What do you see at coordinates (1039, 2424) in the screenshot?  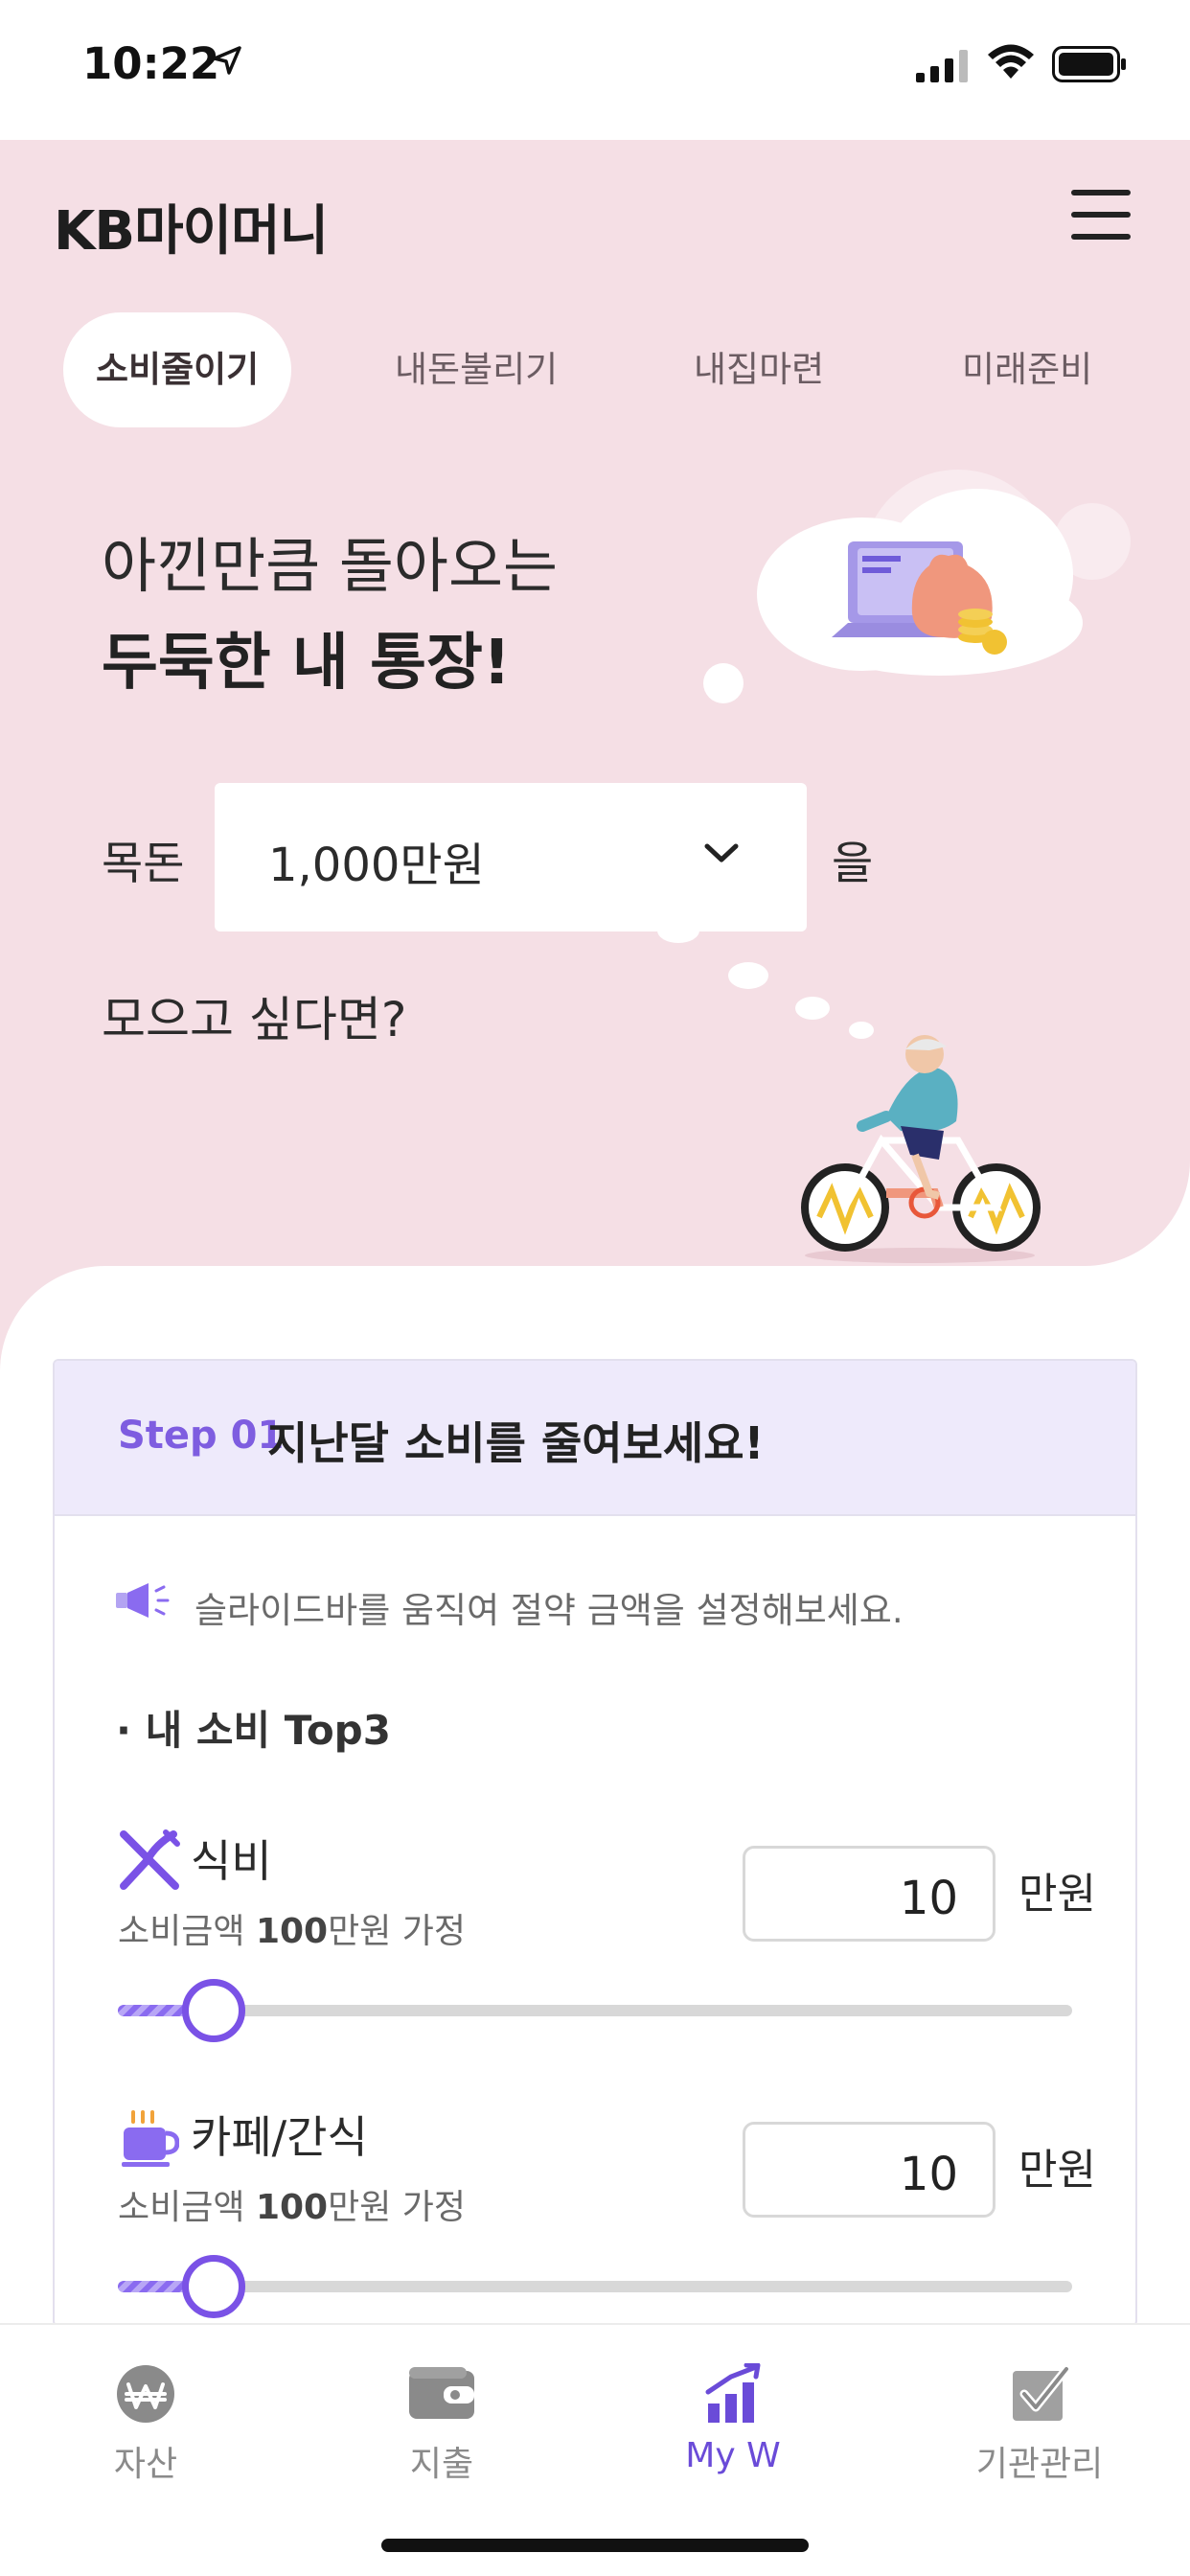 I see `nav-institutions: 기관관리` at bounding box center [1039, 2424].